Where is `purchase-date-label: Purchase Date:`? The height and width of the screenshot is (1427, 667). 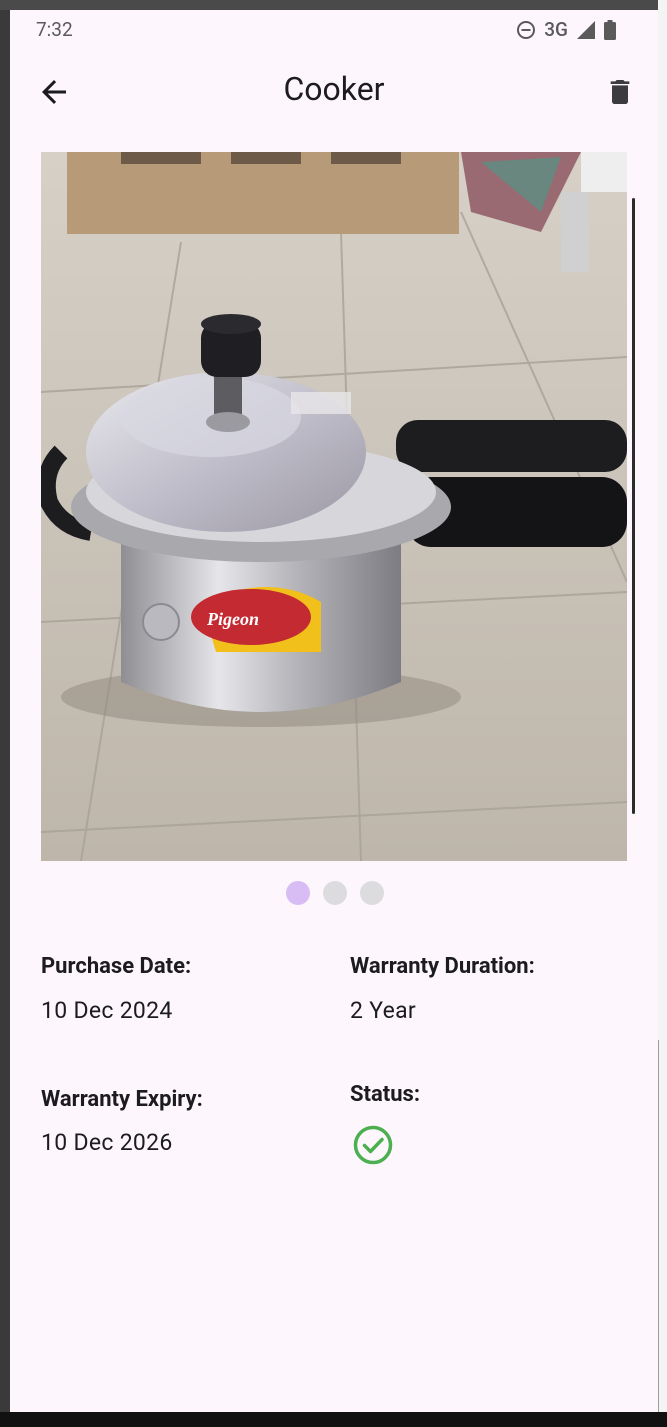 purchase-date-label: Purchase Date: is located at coordinates (116, 966).